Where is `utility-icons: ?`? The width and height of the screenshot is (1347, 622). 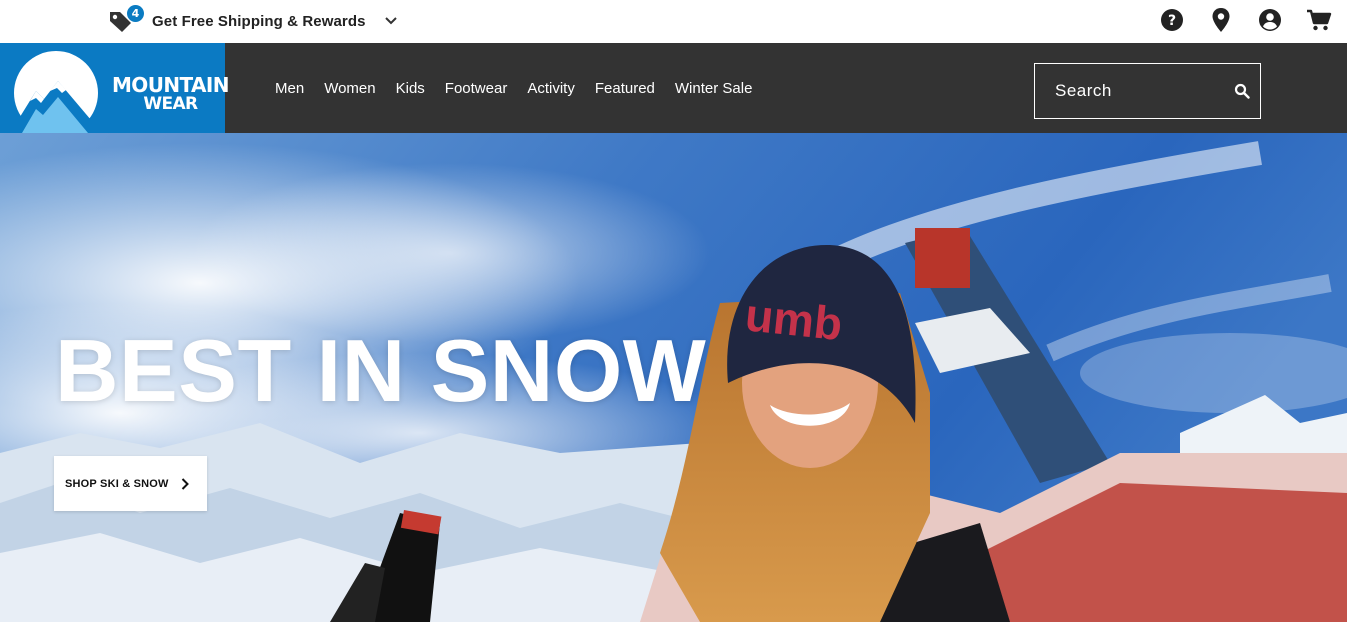 utility-icons: ? is located at coordinates (1235, 20).